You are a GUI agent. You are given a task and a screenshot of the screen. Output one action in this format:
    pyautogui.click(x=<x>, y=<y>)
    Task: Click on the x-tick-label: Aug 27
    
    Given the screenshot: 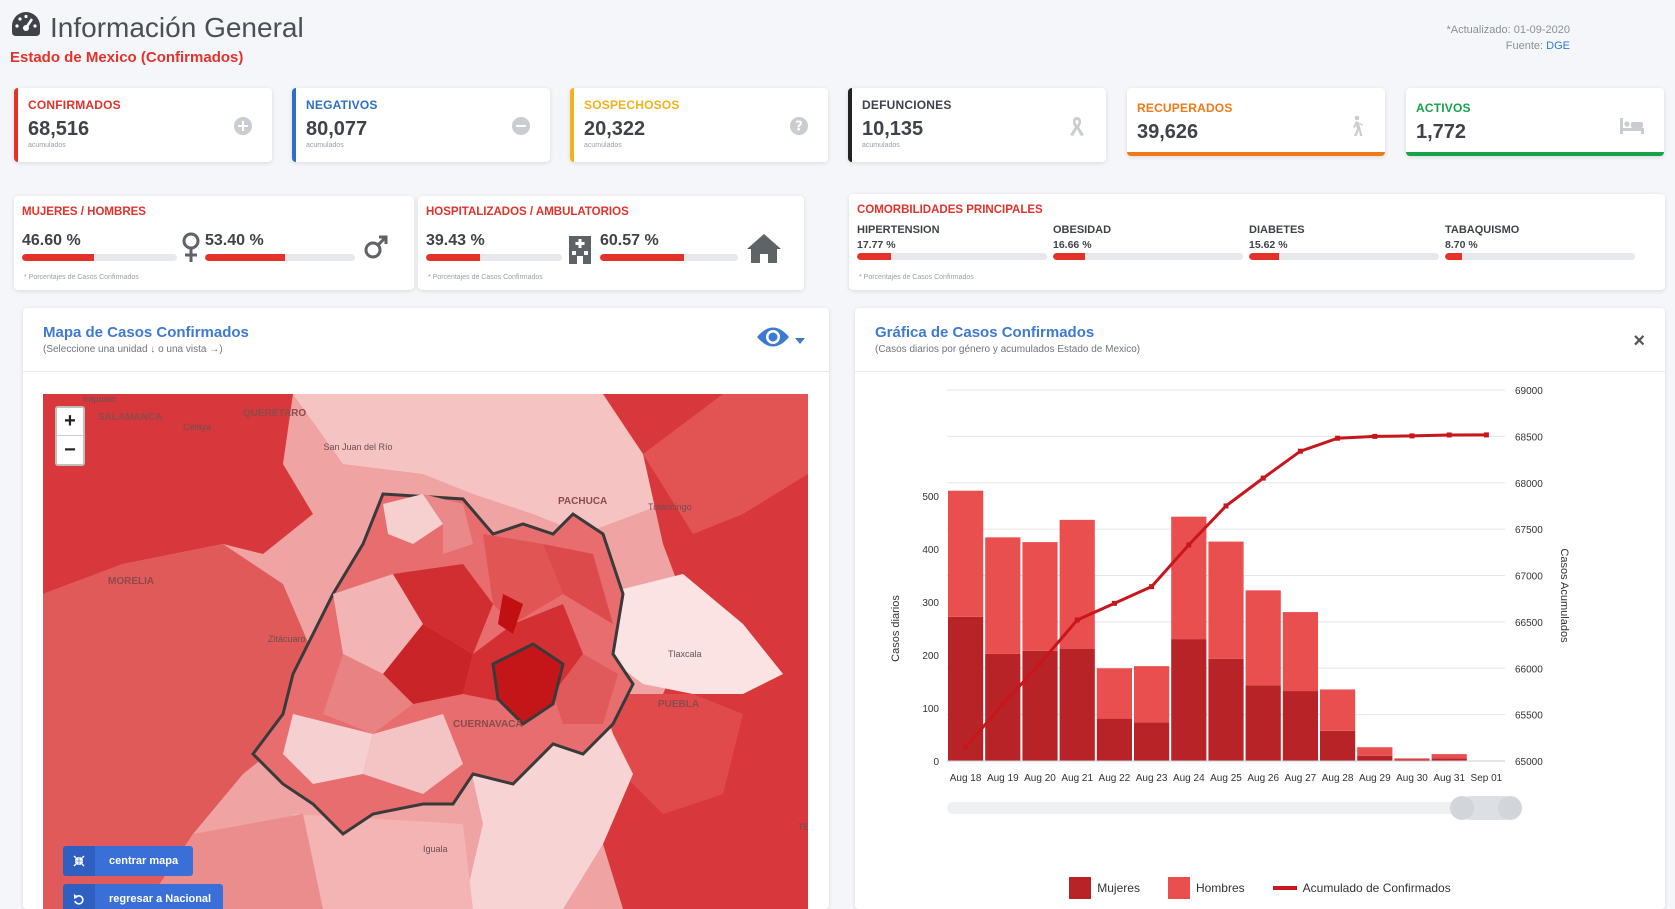 What is the action you would take?
    pyautogui.click(x=1301, y=778)
    